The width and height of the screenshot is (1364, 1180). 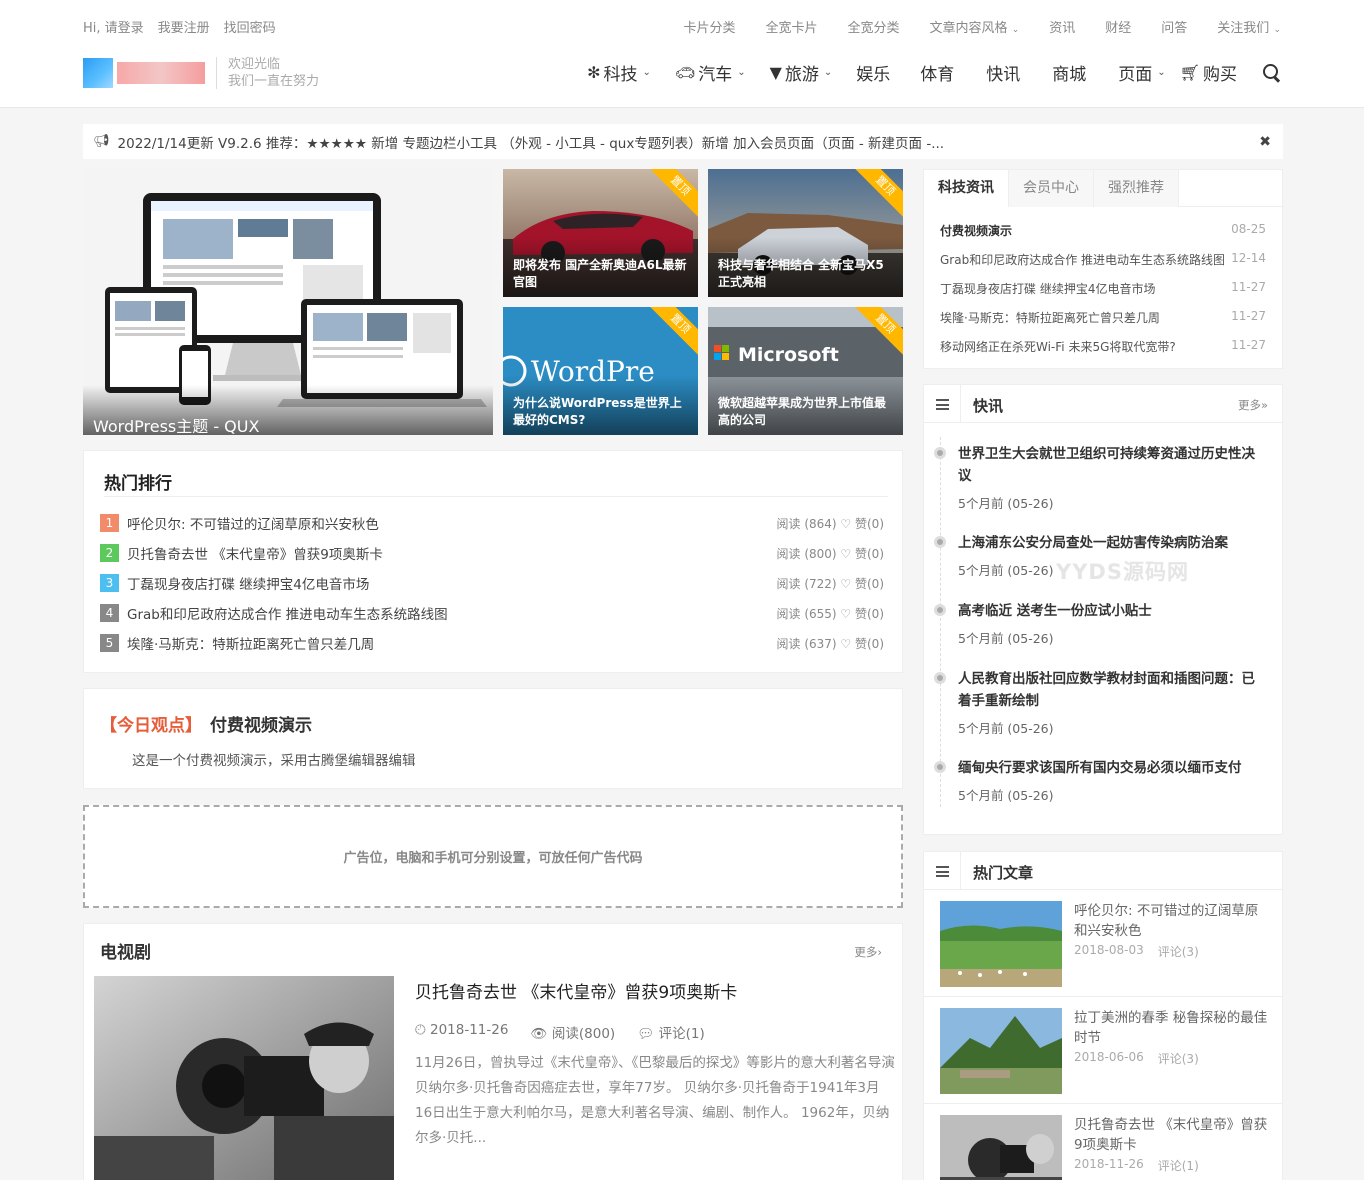 I want to click on svg-text: Microsoft, so click(x=788, y=355).